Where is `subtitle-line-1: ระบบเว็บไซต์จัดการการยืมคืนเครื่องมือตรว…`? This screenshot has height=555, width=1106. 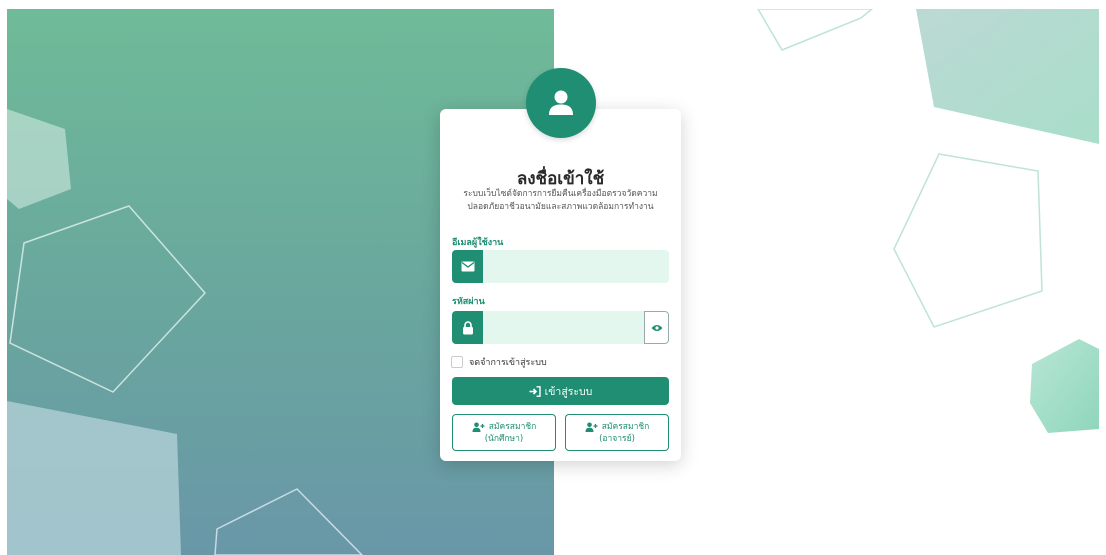 subtitle-line-1: ระบบเว็บไซต์จัดการการยืมคืนเครื่องมือตรว… is located at coordinates (560, 194).